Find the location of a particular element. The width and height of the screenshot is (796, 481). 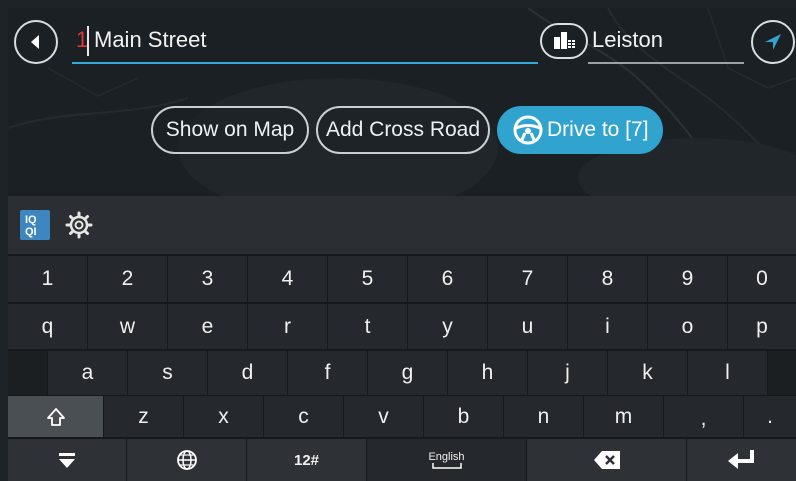

key-label: m is located at coordinates (623, 416).